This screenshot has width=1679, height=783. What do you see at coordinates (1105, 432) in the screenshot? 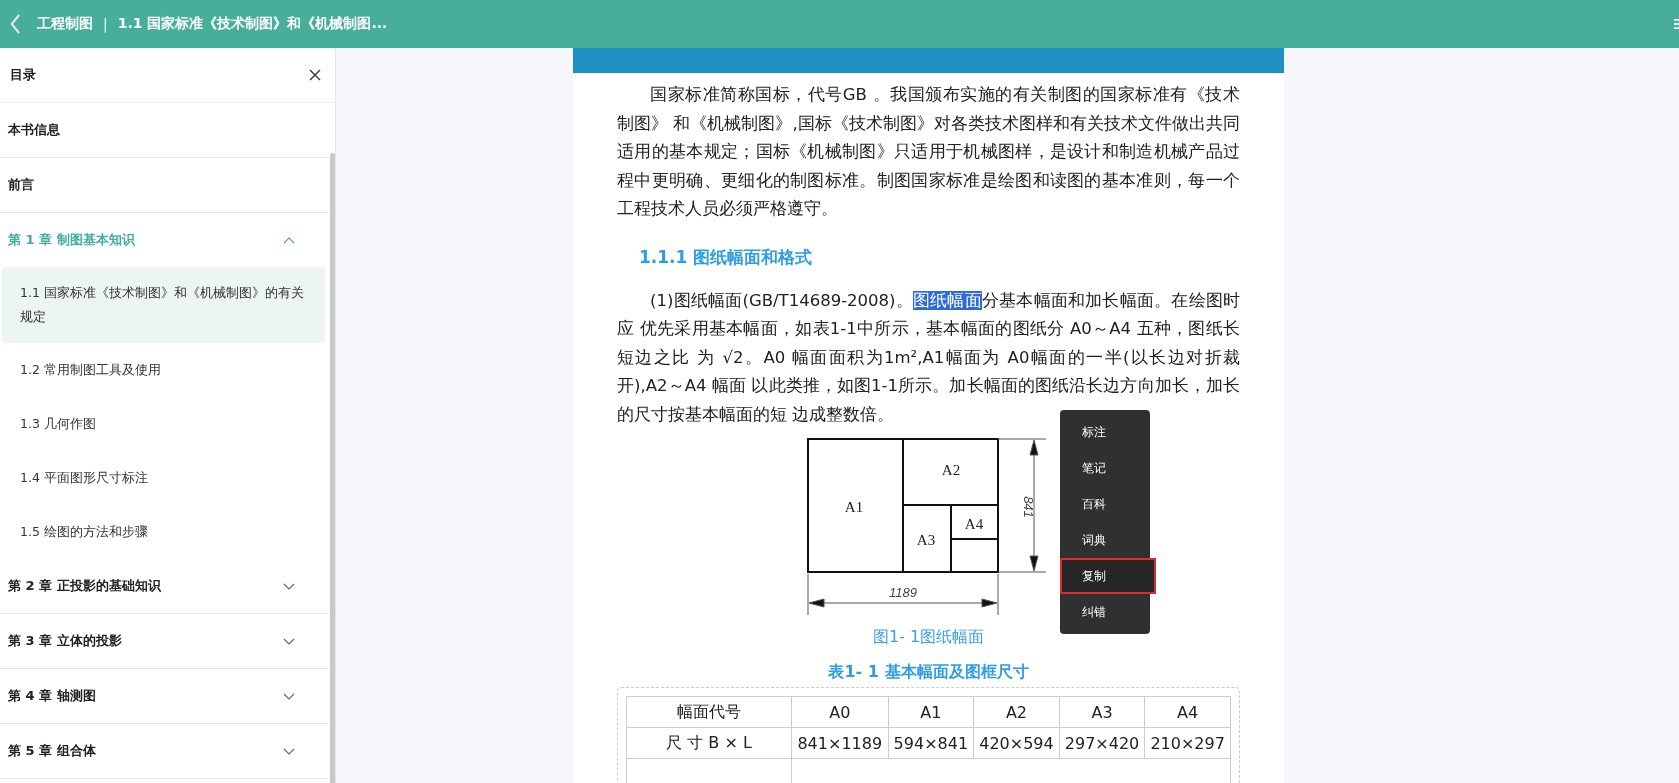
I see `menu-item: 标注` at bounding box center [1105, 432].